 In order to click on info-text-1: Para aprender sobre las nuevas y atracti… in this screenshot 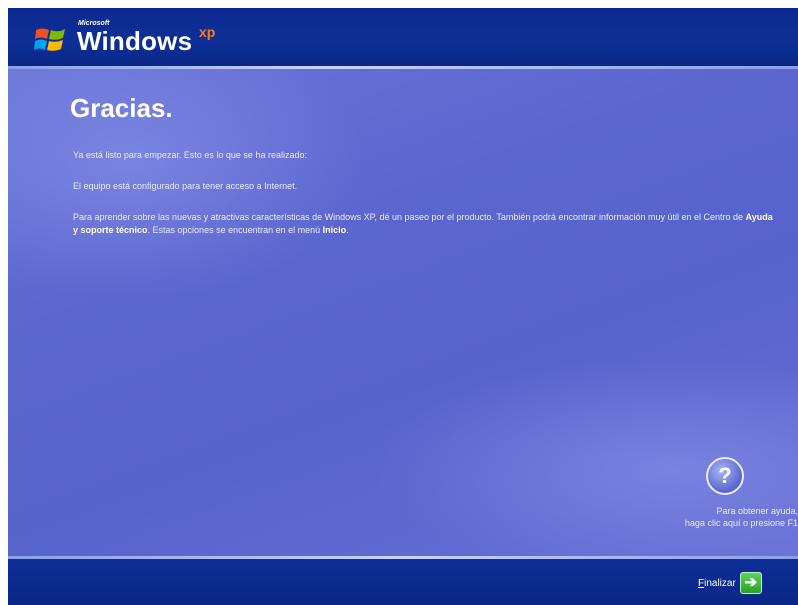, I will do `click(409, 217)`.